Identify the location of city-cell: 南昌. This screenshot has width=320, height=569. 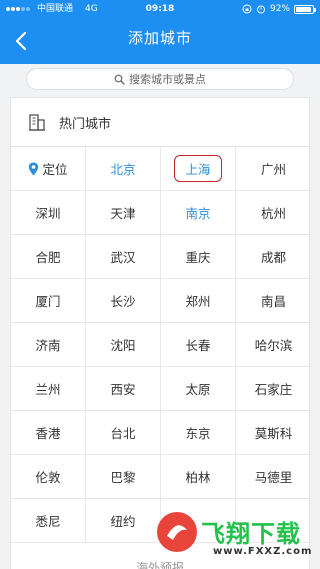
(273, 300).